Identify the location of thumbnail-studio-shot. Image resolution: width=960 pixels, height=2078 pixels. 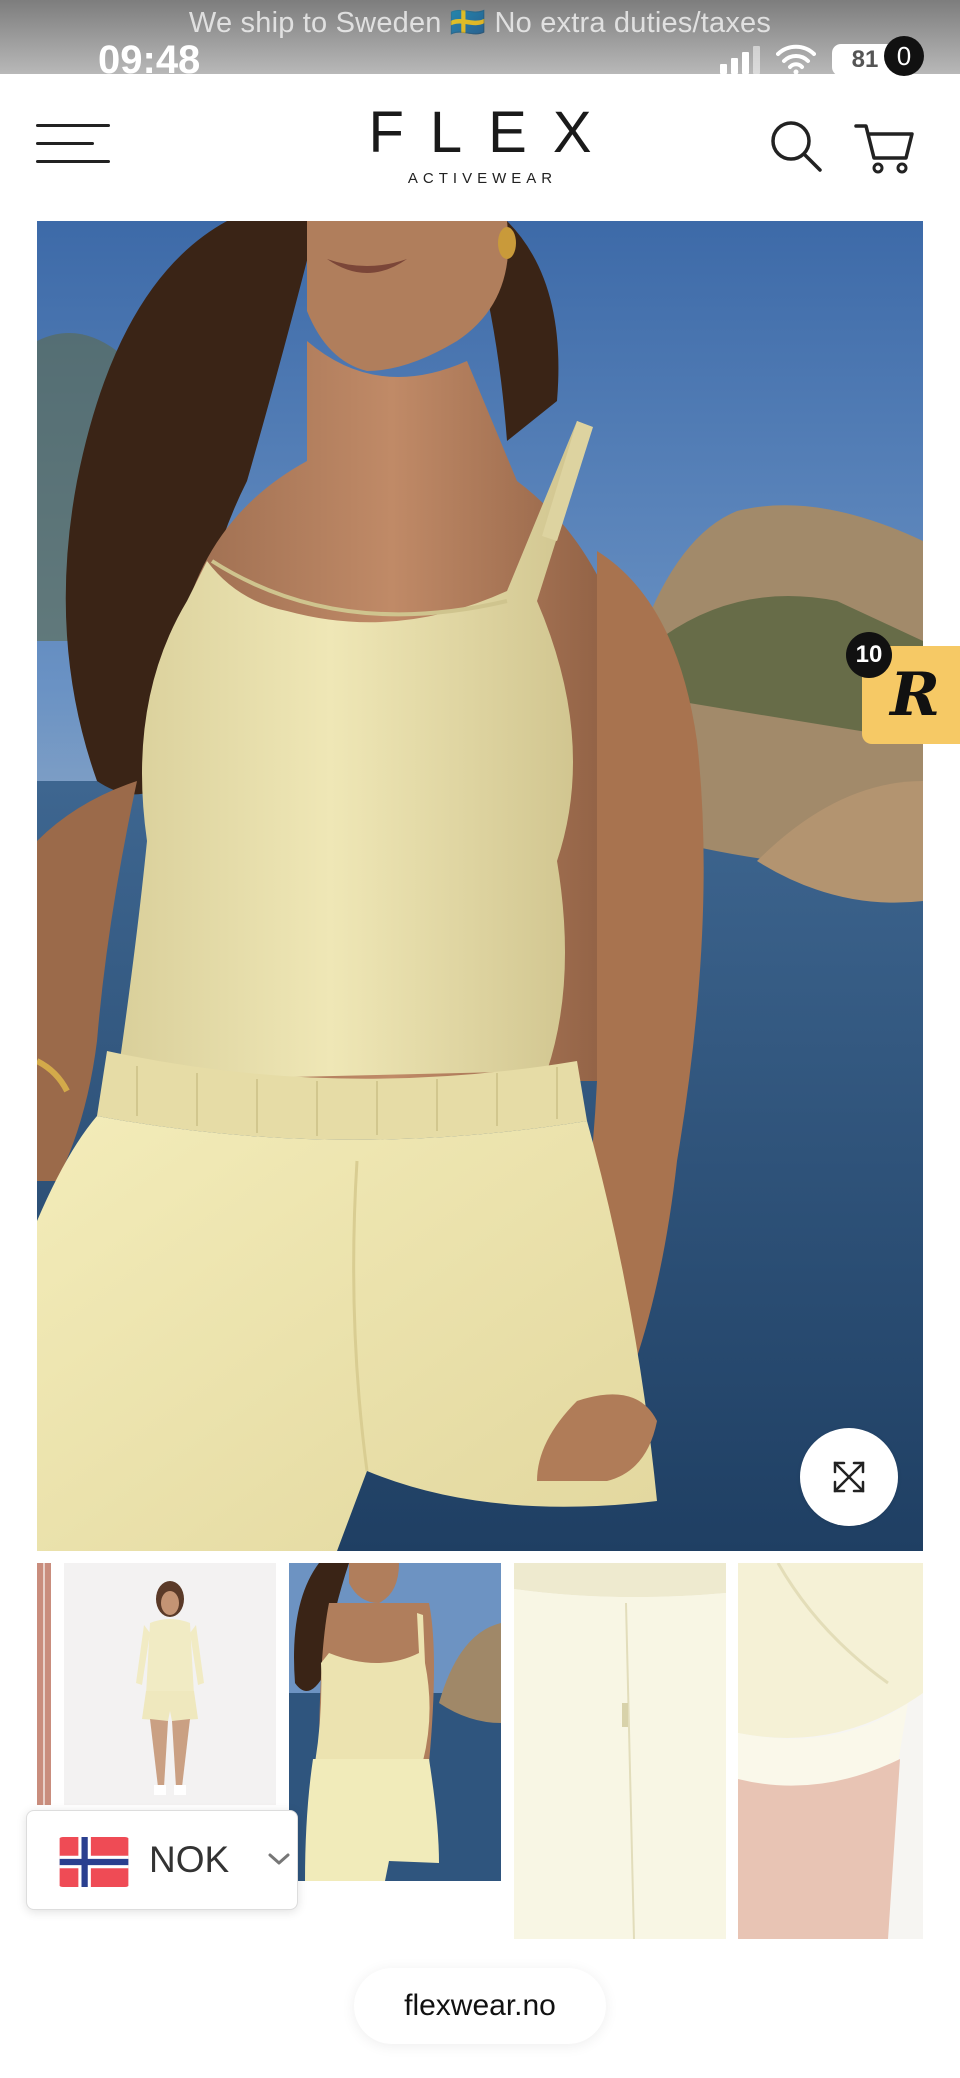
(170, 1684).